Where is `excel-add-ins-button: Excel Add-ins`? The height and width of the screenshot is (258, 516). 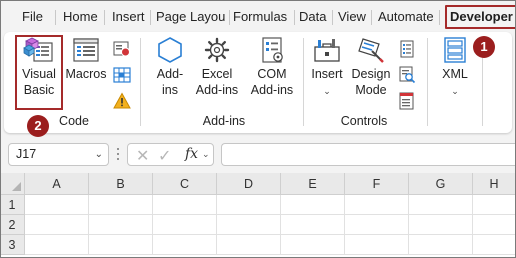
excel-add-ins-button: Excel Add-ins is located at coordinates (217, 67).